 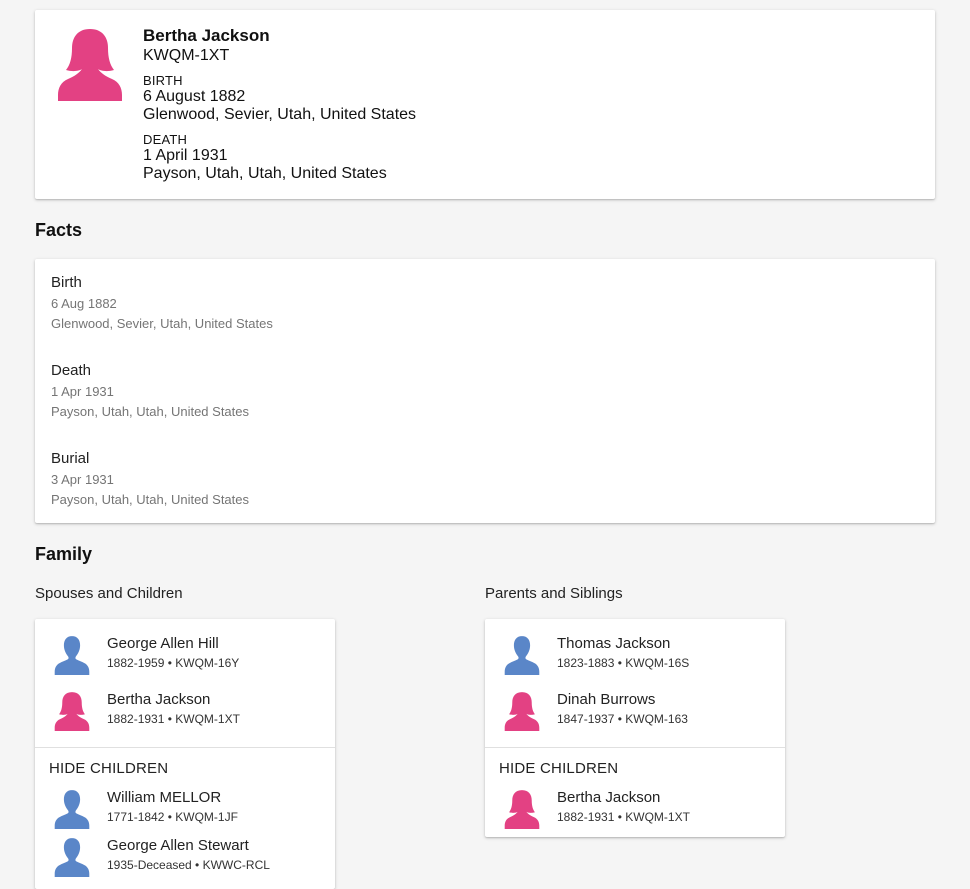 I want to click on child-lifespan-id: 1935-Deceased • KWWC-RCL, so click(x=188, y=865).